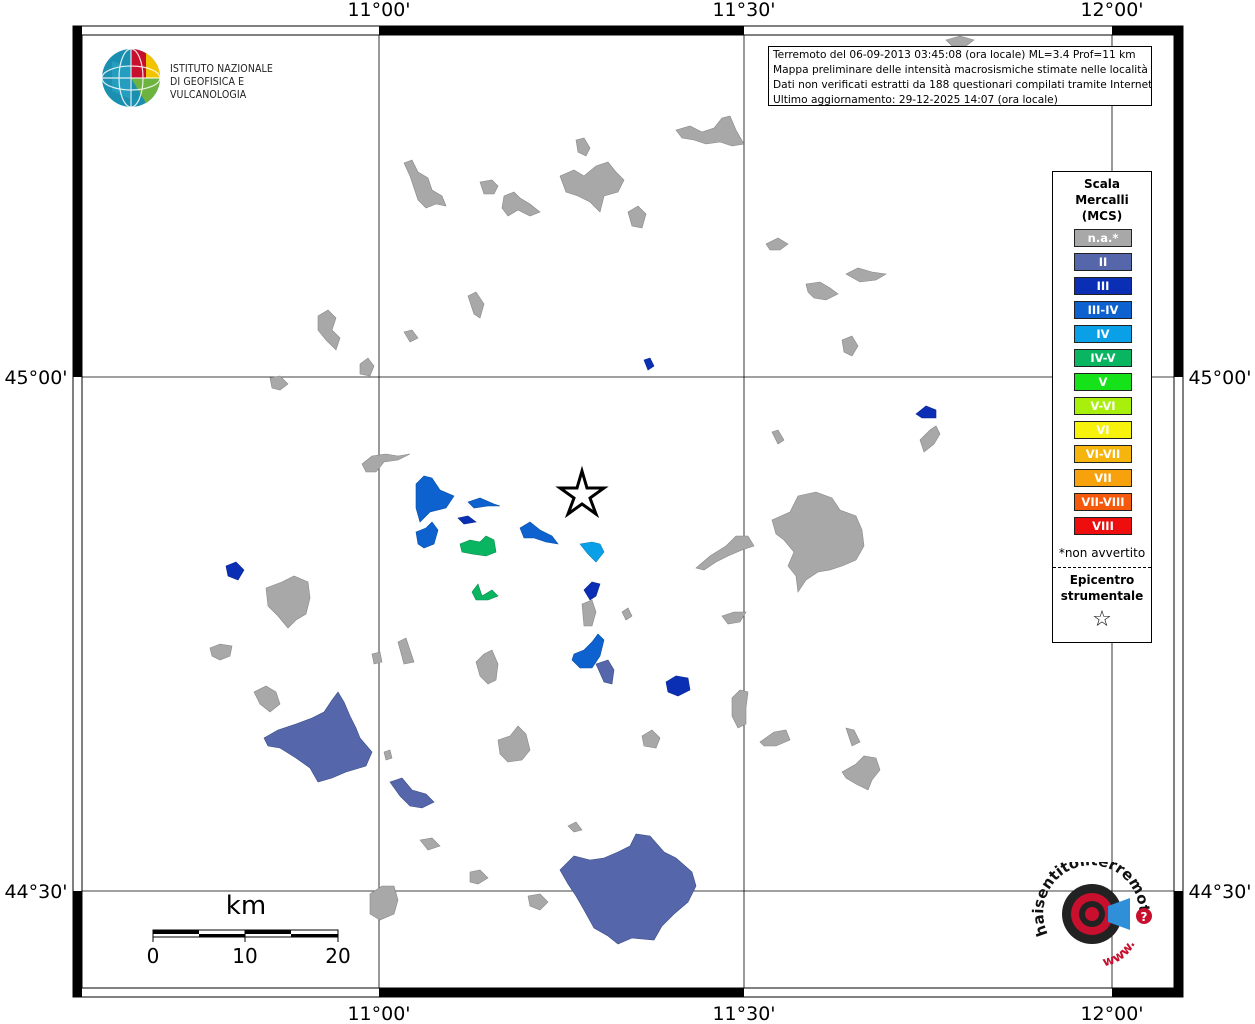  Describe the element at coordinates (337, 956) in the screenshot. I see `scale-tick-20: 20` at that location.